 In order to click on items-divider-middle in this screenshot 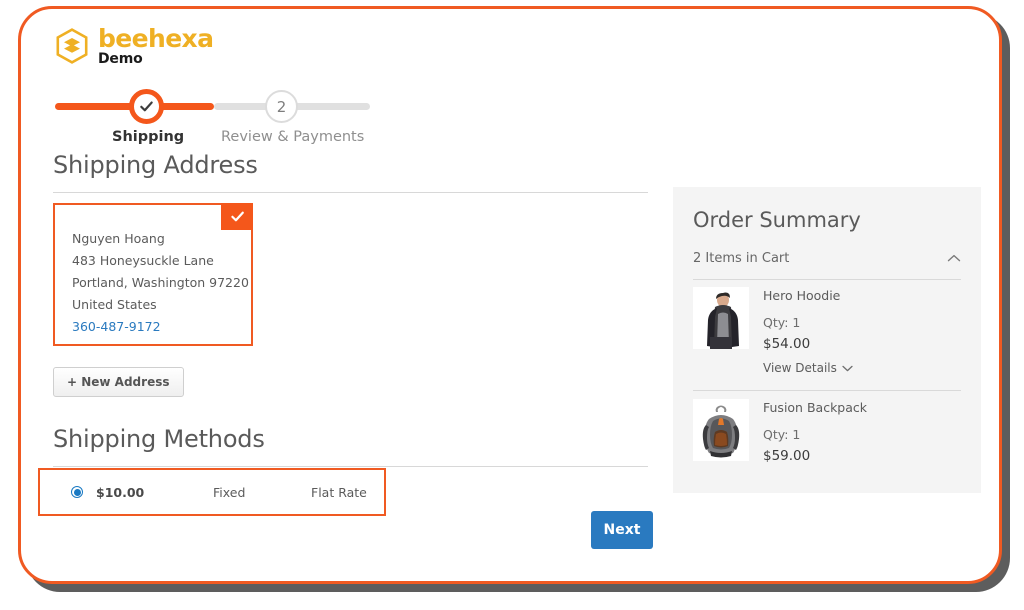, I will do `click(827, 390)`.